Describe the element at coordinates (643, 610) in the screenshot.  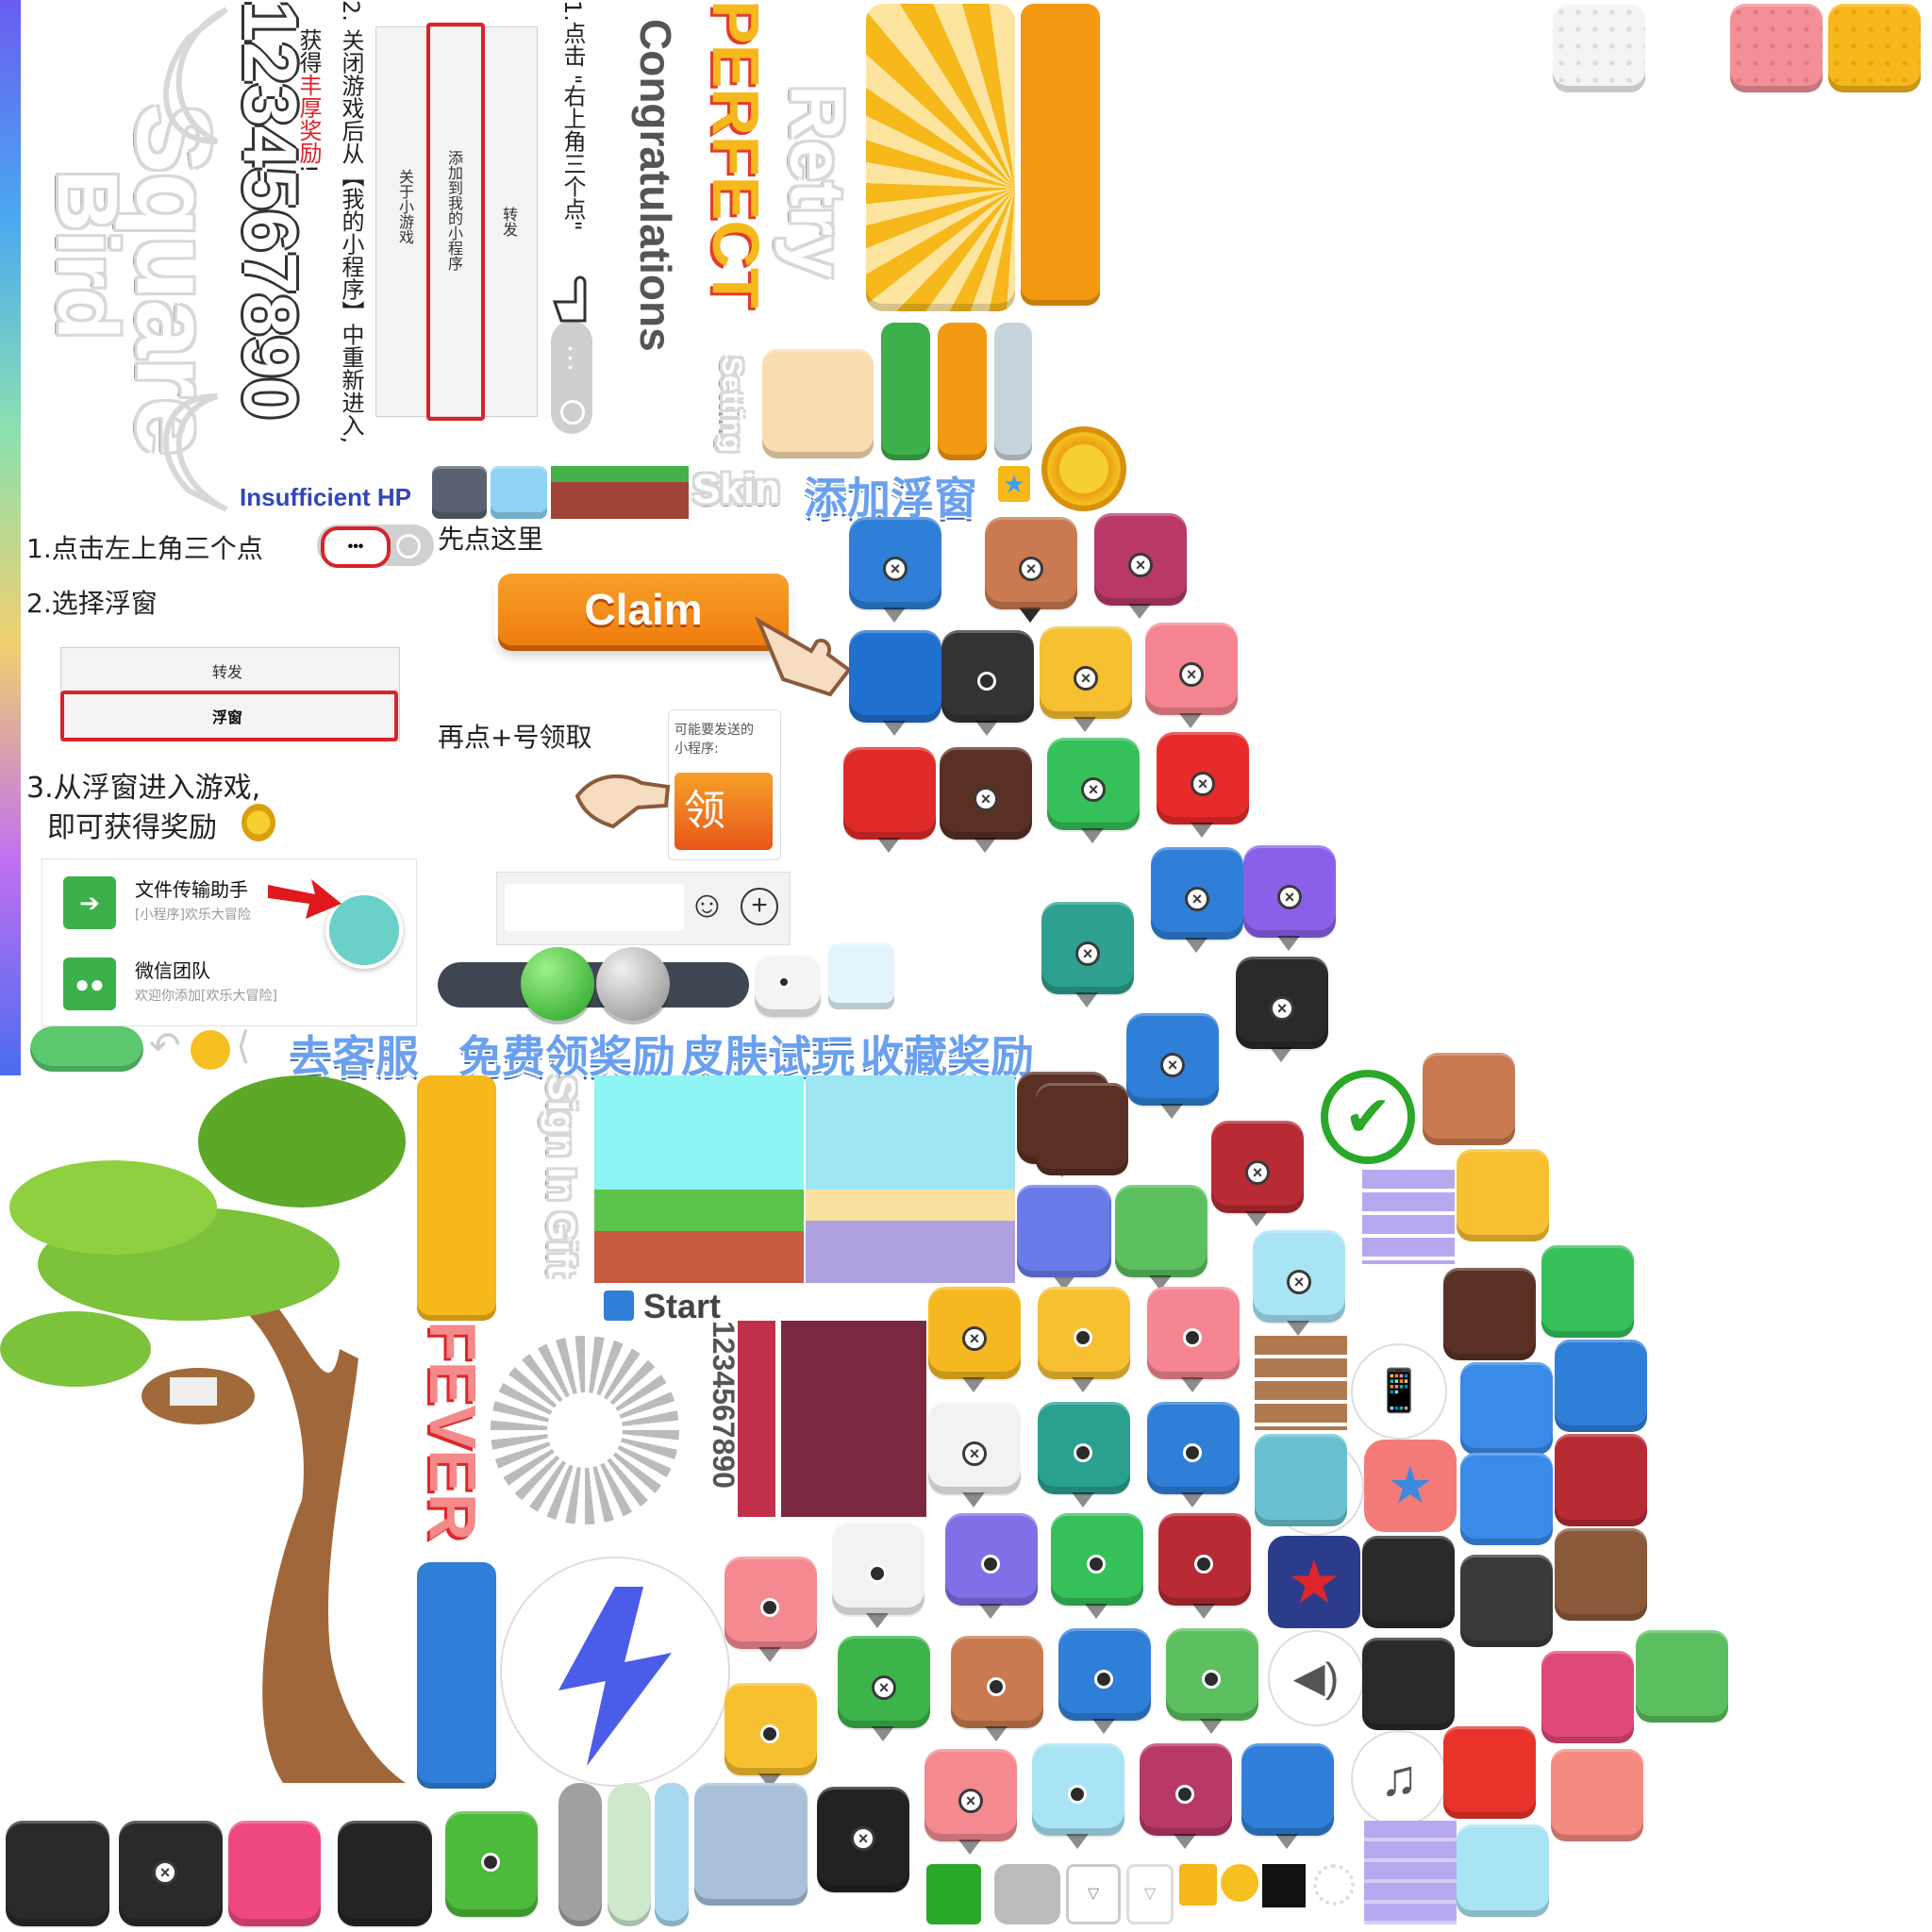
I see `claim-button: Claim` at that location.